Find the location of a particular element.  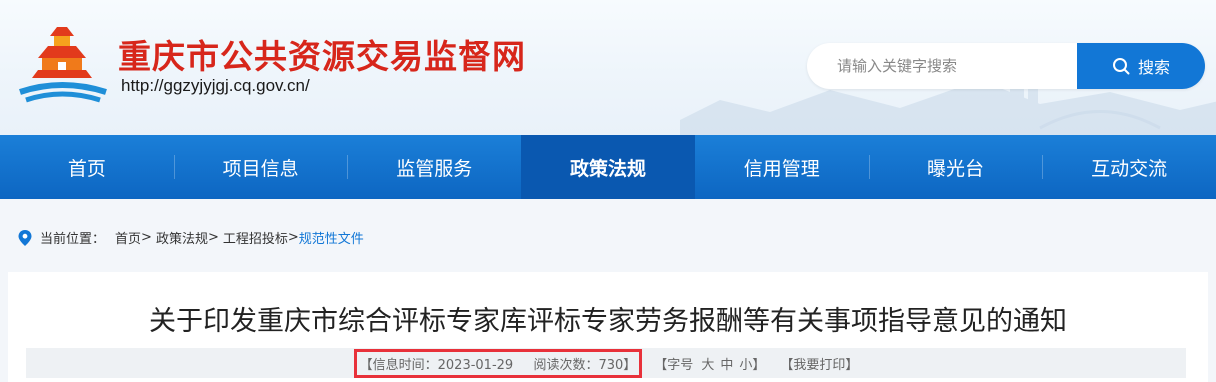

search-input is located at coordinates (957, 66).